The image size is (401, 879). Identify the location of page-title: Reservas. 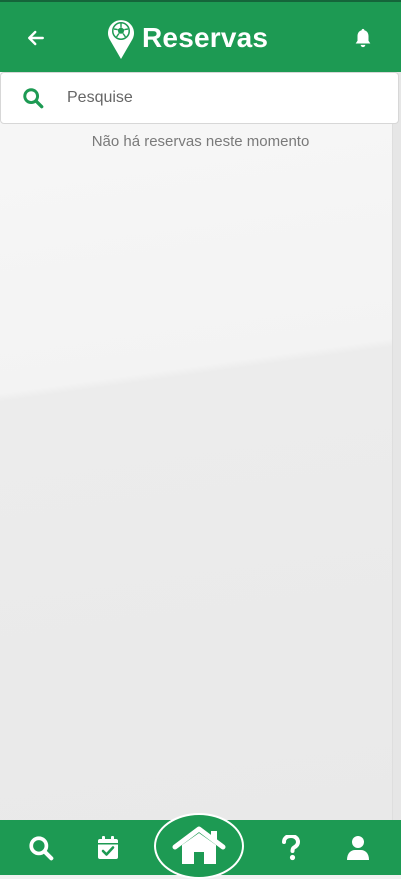
(205, 37).